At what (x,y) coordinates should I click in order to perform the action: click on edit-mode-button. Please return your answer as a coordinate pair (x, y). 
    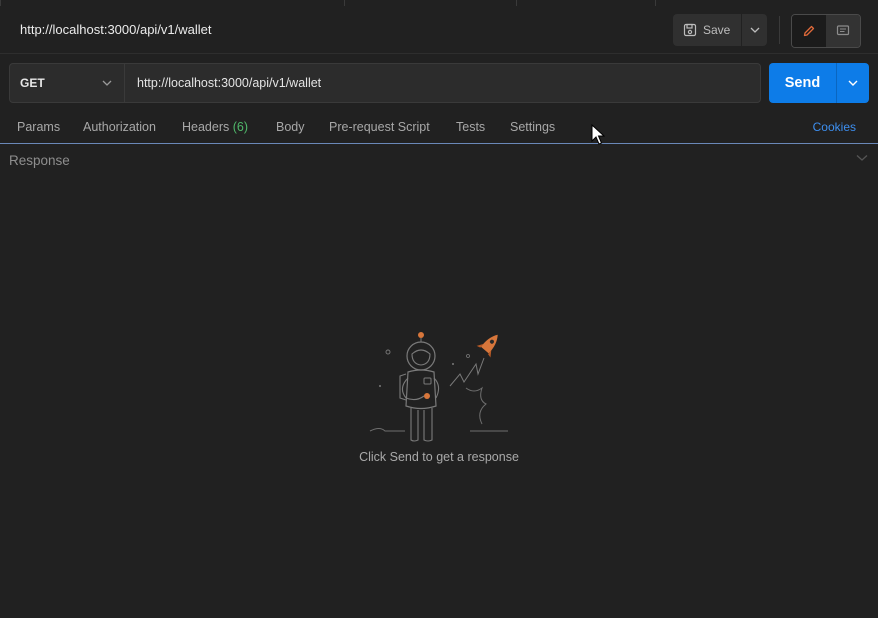
    Looking at the image, I should click on (809, 31).